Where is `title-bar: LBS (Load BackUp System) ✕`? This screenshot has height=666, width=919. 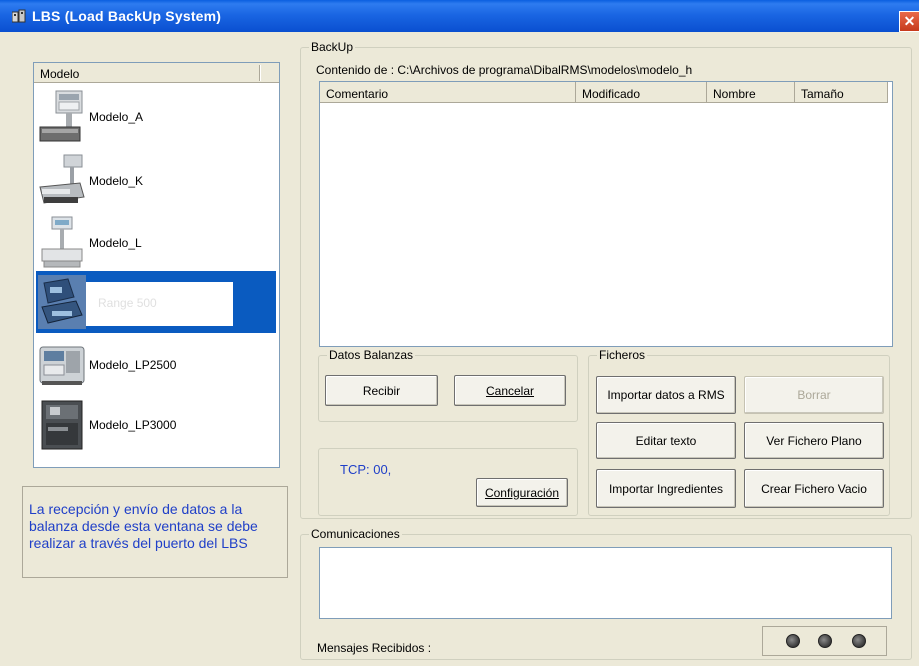 title-bar: LBS (Load BackUp System) ✕ is located at coordinates (459, 16).